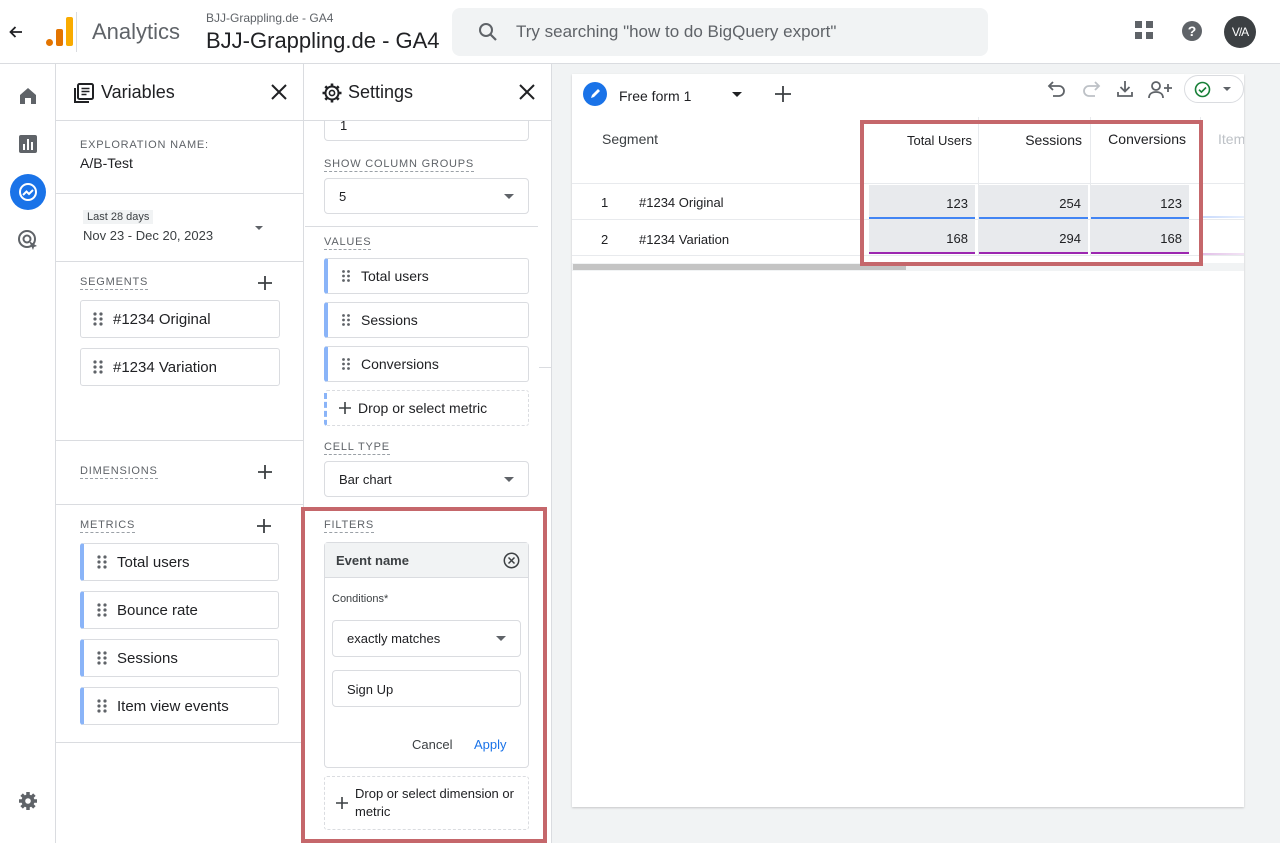  I want to click on value-chip: Conversions, so click(426, 364).